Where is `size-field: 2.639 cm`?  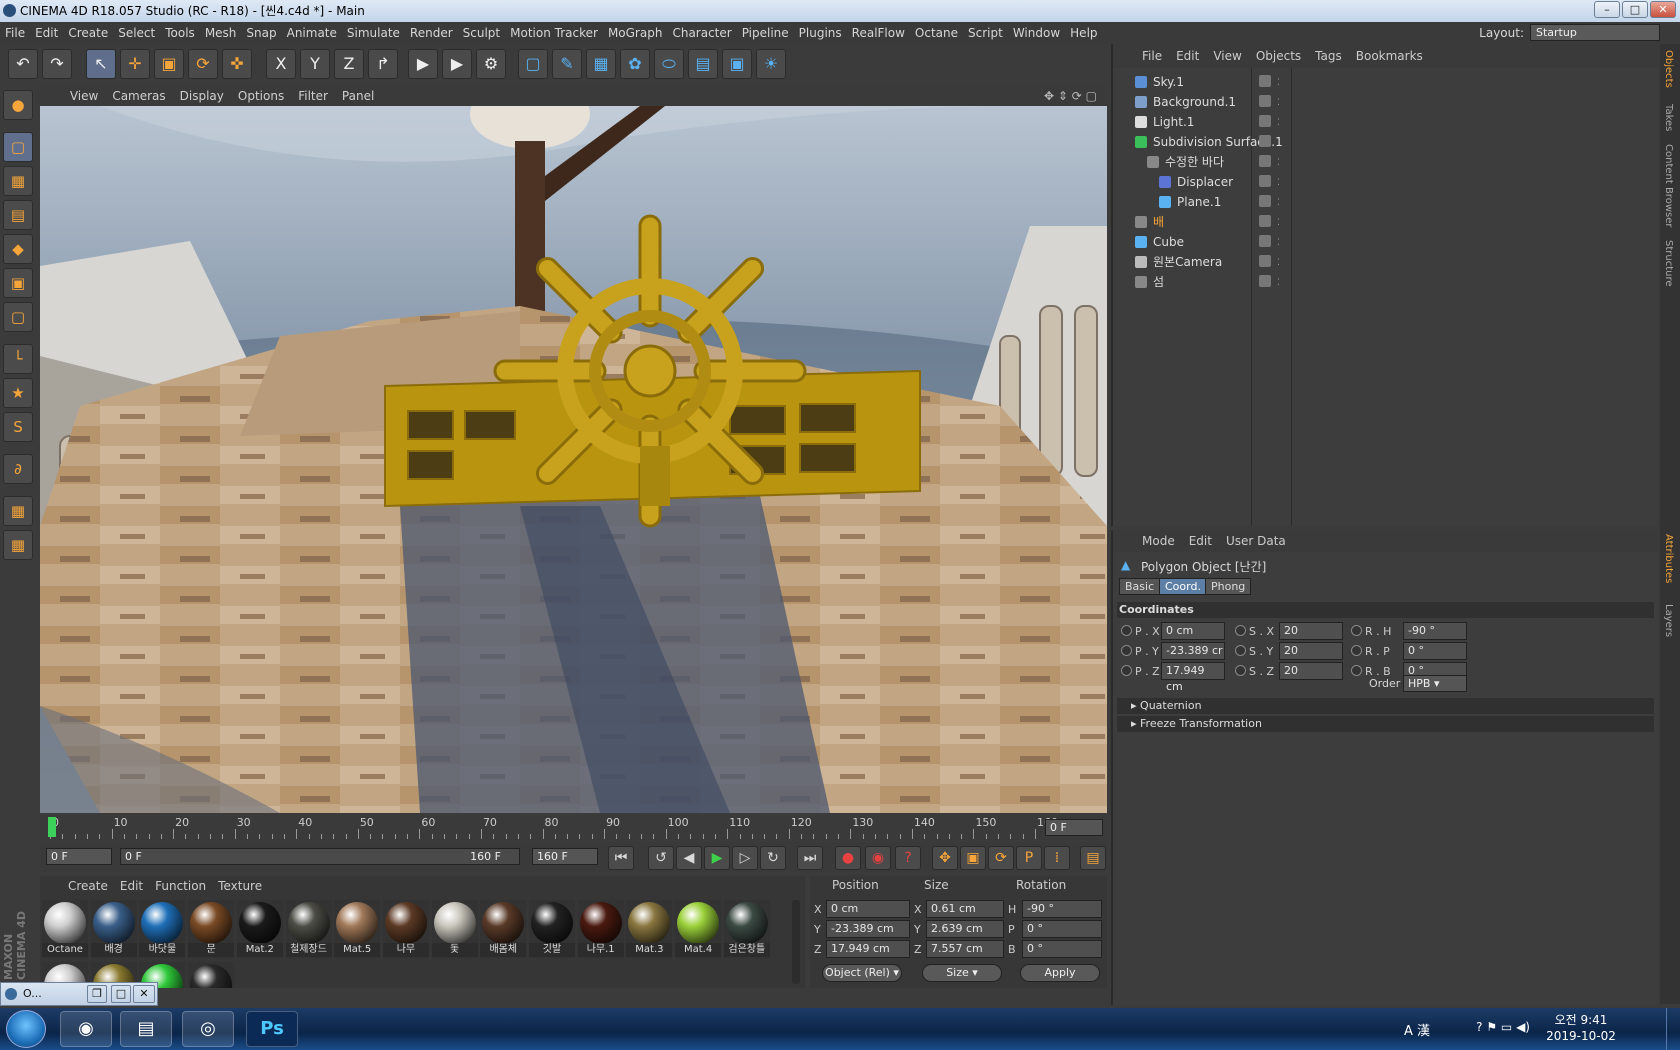 size-field: 2.639 cm is located at coordinates (965, 929).